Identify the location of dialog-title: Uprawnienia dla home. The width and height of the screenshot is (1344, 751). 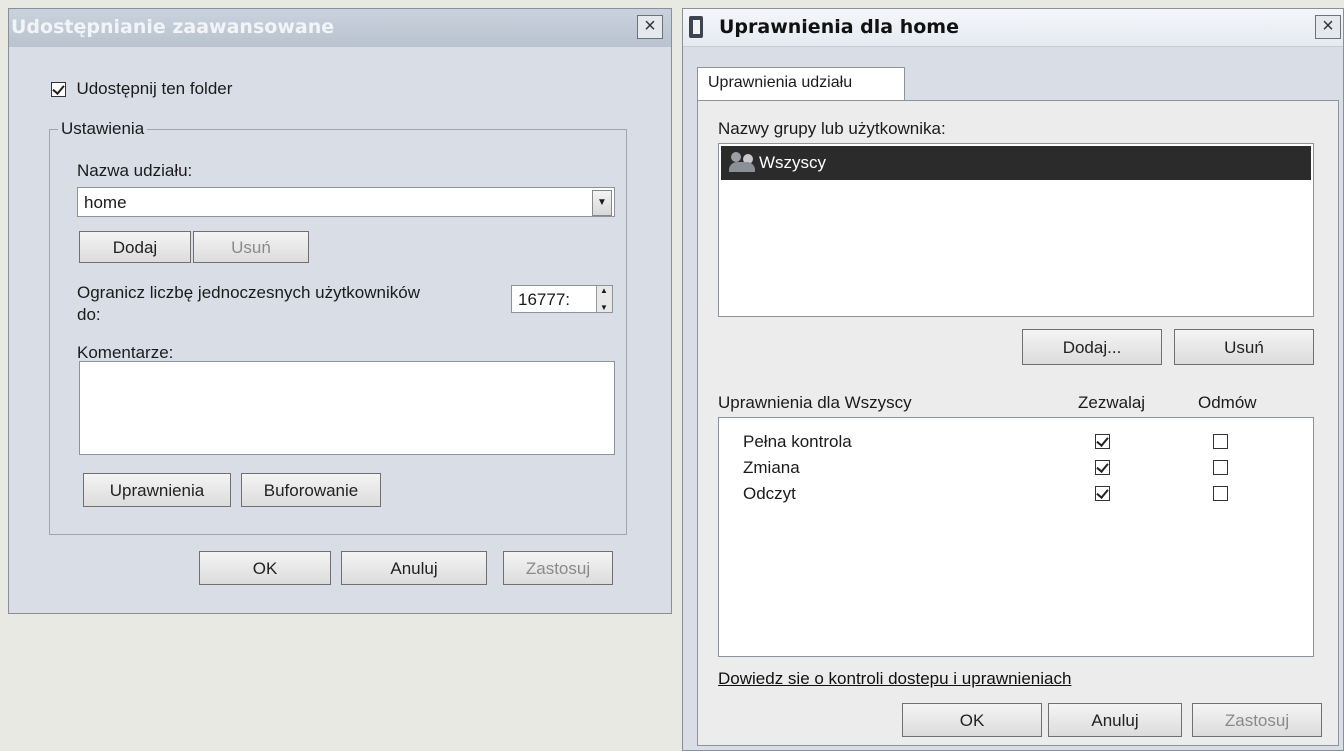
(839, 27).